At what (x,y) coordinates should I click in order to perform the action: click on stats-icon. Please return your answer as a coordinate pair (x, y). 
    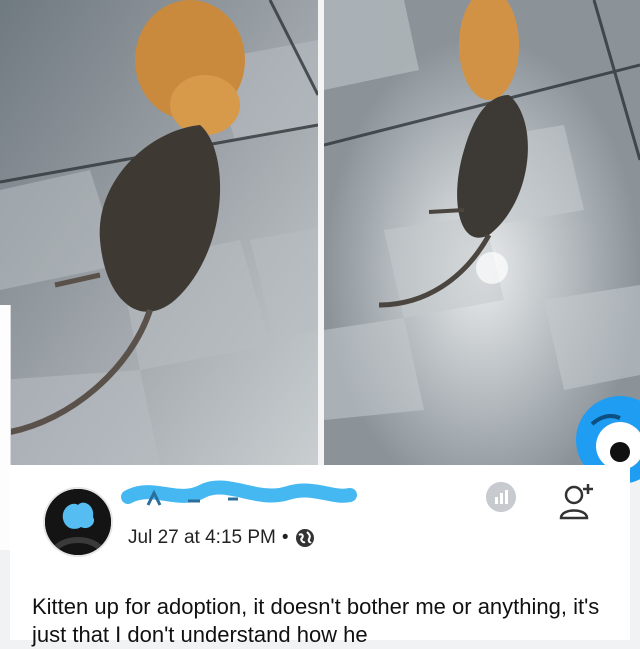
    Looking at the image, I should click on (501, 497).